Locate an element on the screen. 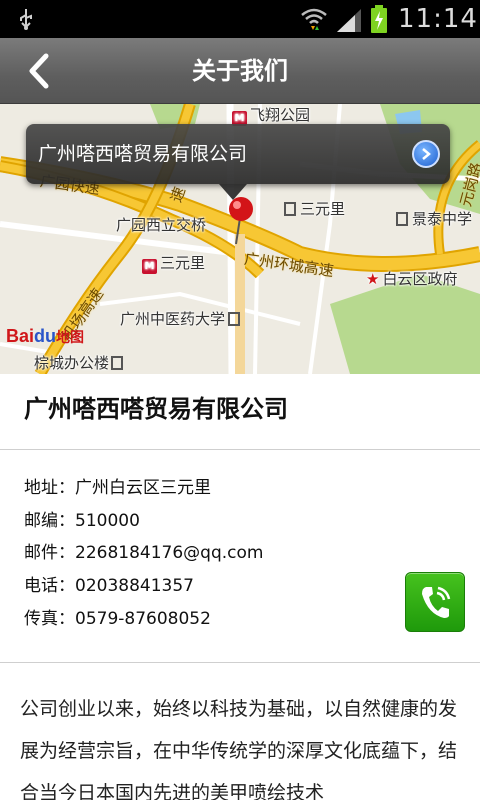  chevron-right-circle-icon is located at coordinates (426, 154).